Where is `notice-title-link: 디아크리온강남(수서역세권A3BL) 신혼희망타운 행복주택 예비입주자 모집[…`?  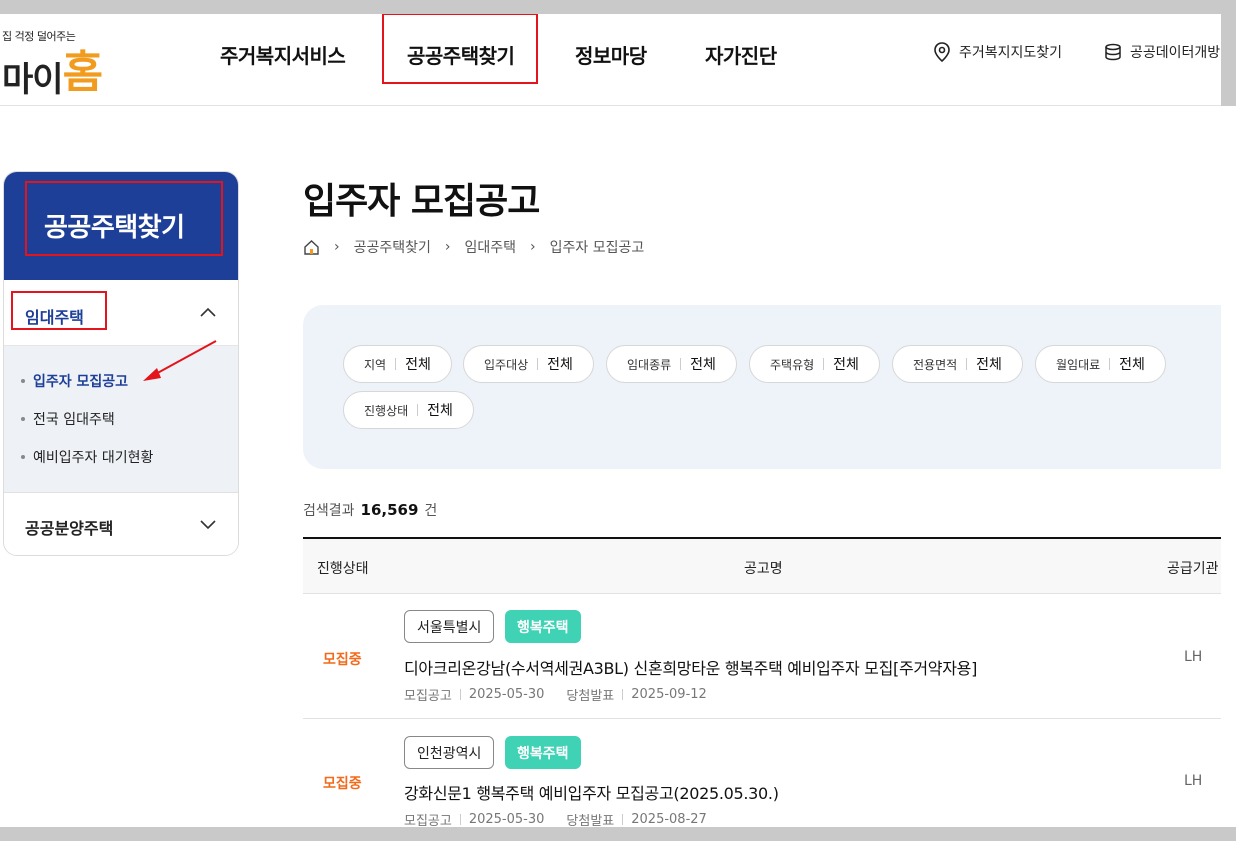
notice-title-link: 디아크리온강남(수서역세권A3BL) 신혼희망타운 행복주택 예비입주자 모집[… is located at coordinates (690, 667).